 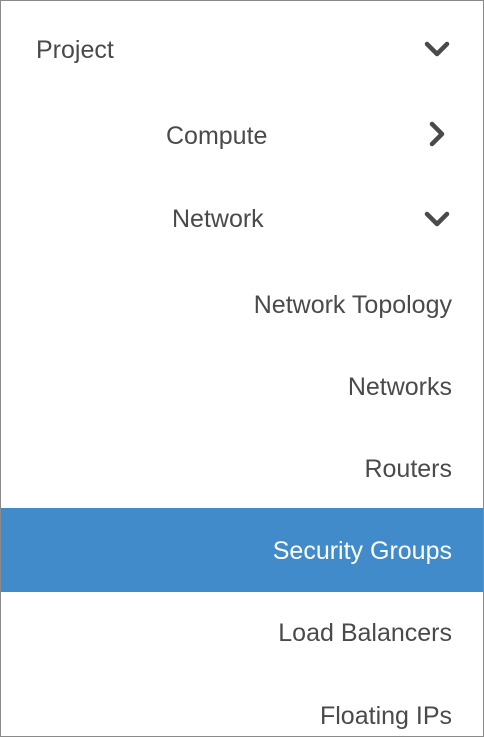 I want to click on sidebar-item-networks: Networks, so click(x=242, y=387).